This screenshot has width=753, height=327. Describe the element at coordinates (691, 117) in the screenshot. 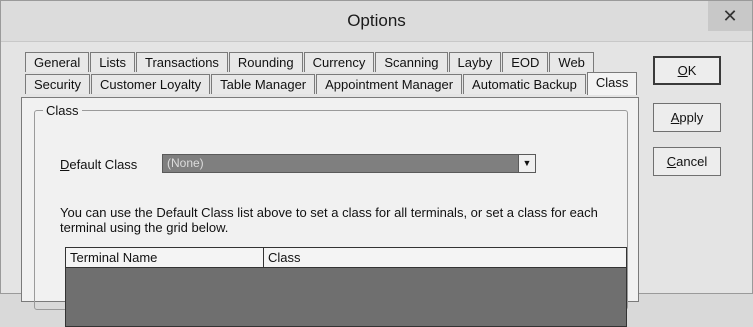

I see `apply-label-rest: pply` at that location.